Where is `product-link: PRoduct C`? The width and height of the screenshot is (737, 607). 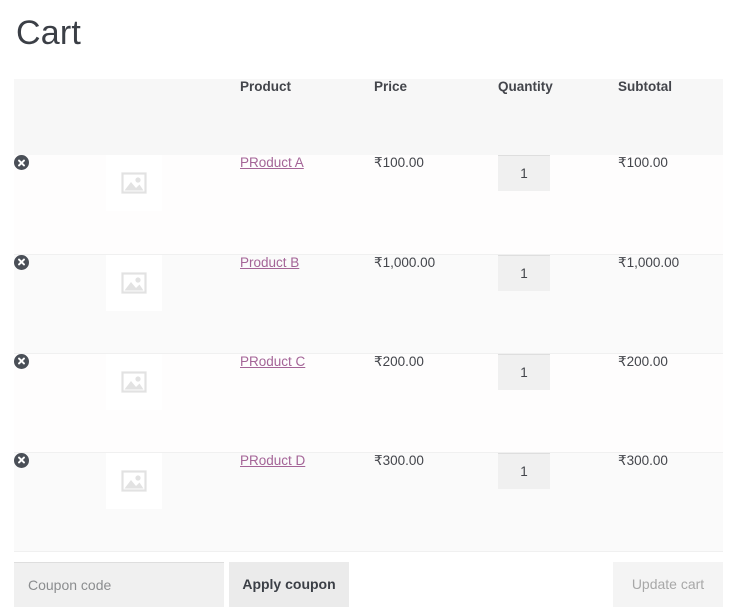 product-link: PRoduct C is located at coordinates (272, 361).